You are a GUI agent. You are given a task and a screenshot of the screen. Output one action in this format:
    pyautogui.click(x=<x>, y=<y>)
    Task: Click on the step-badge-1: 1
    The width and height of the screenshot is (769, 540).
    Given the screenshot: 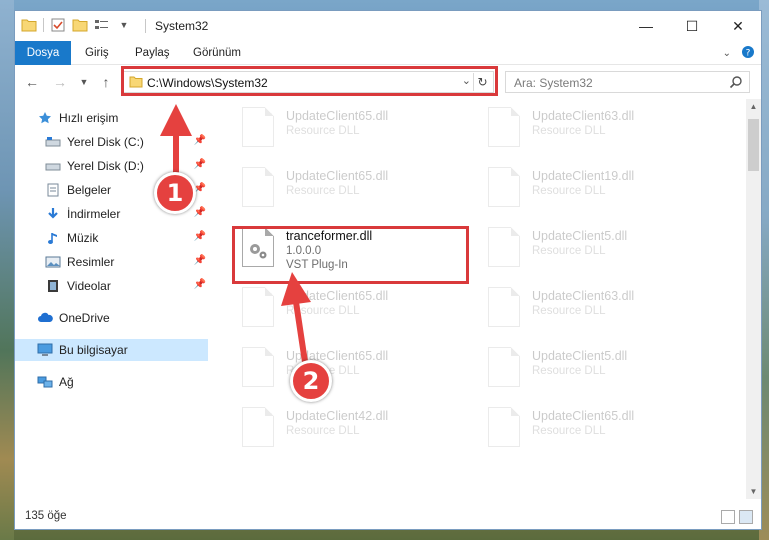 What is the action you would take?
    pyautogui.click(x=175, y=193)
    